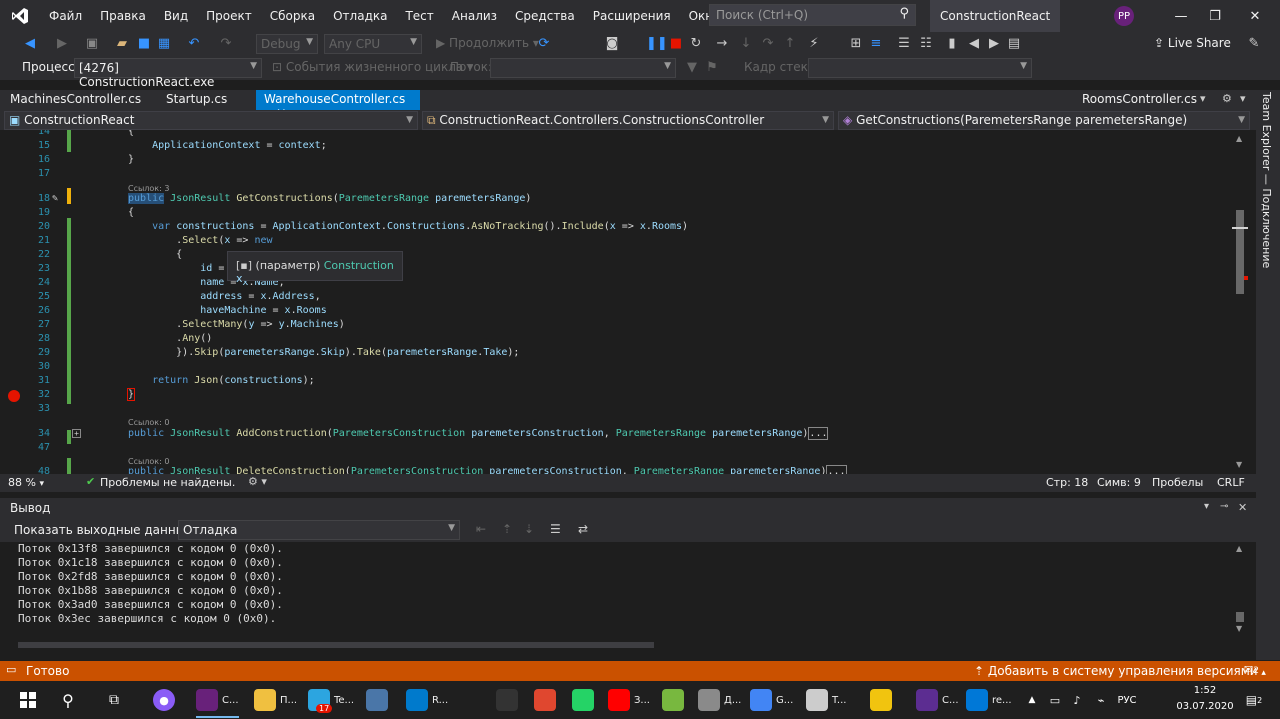  Describe the element at coordinates (474, 16) in the screenshot. I see `menu-analyze: Анализ` at that location.